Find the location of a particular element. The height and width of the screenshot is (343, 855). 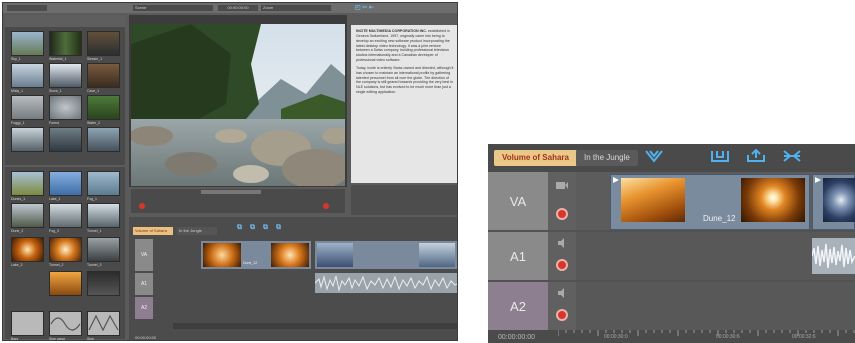

thumb-label: Fog_1 is located at coordinates (92, 199).